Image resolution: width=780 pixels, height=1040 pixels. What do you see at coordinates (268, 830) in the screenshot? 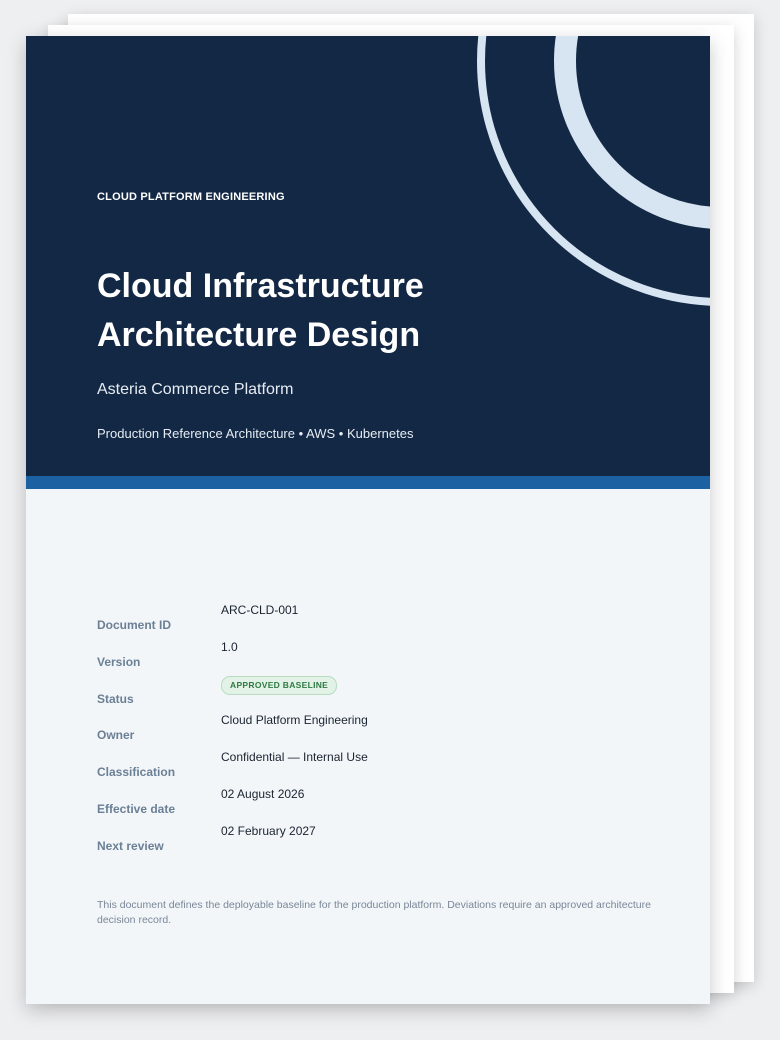
I see `next-review-value: 02 February 2027` at bounding box center [268, 830].